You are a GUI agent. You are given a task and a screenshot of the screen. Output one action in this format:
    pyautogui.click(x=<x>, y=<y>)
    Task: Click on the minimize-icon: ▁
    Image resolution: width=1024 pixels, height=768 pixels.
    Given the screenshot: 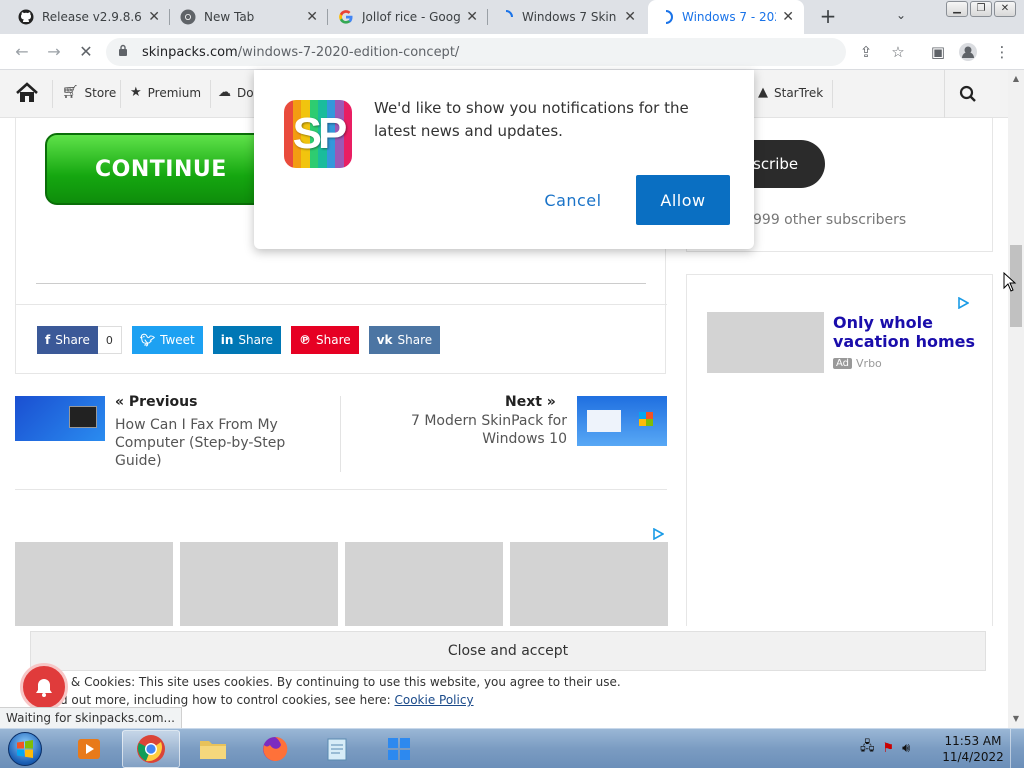 What is the action you would take?
    pyautogui.click(x=957, y=9)
    